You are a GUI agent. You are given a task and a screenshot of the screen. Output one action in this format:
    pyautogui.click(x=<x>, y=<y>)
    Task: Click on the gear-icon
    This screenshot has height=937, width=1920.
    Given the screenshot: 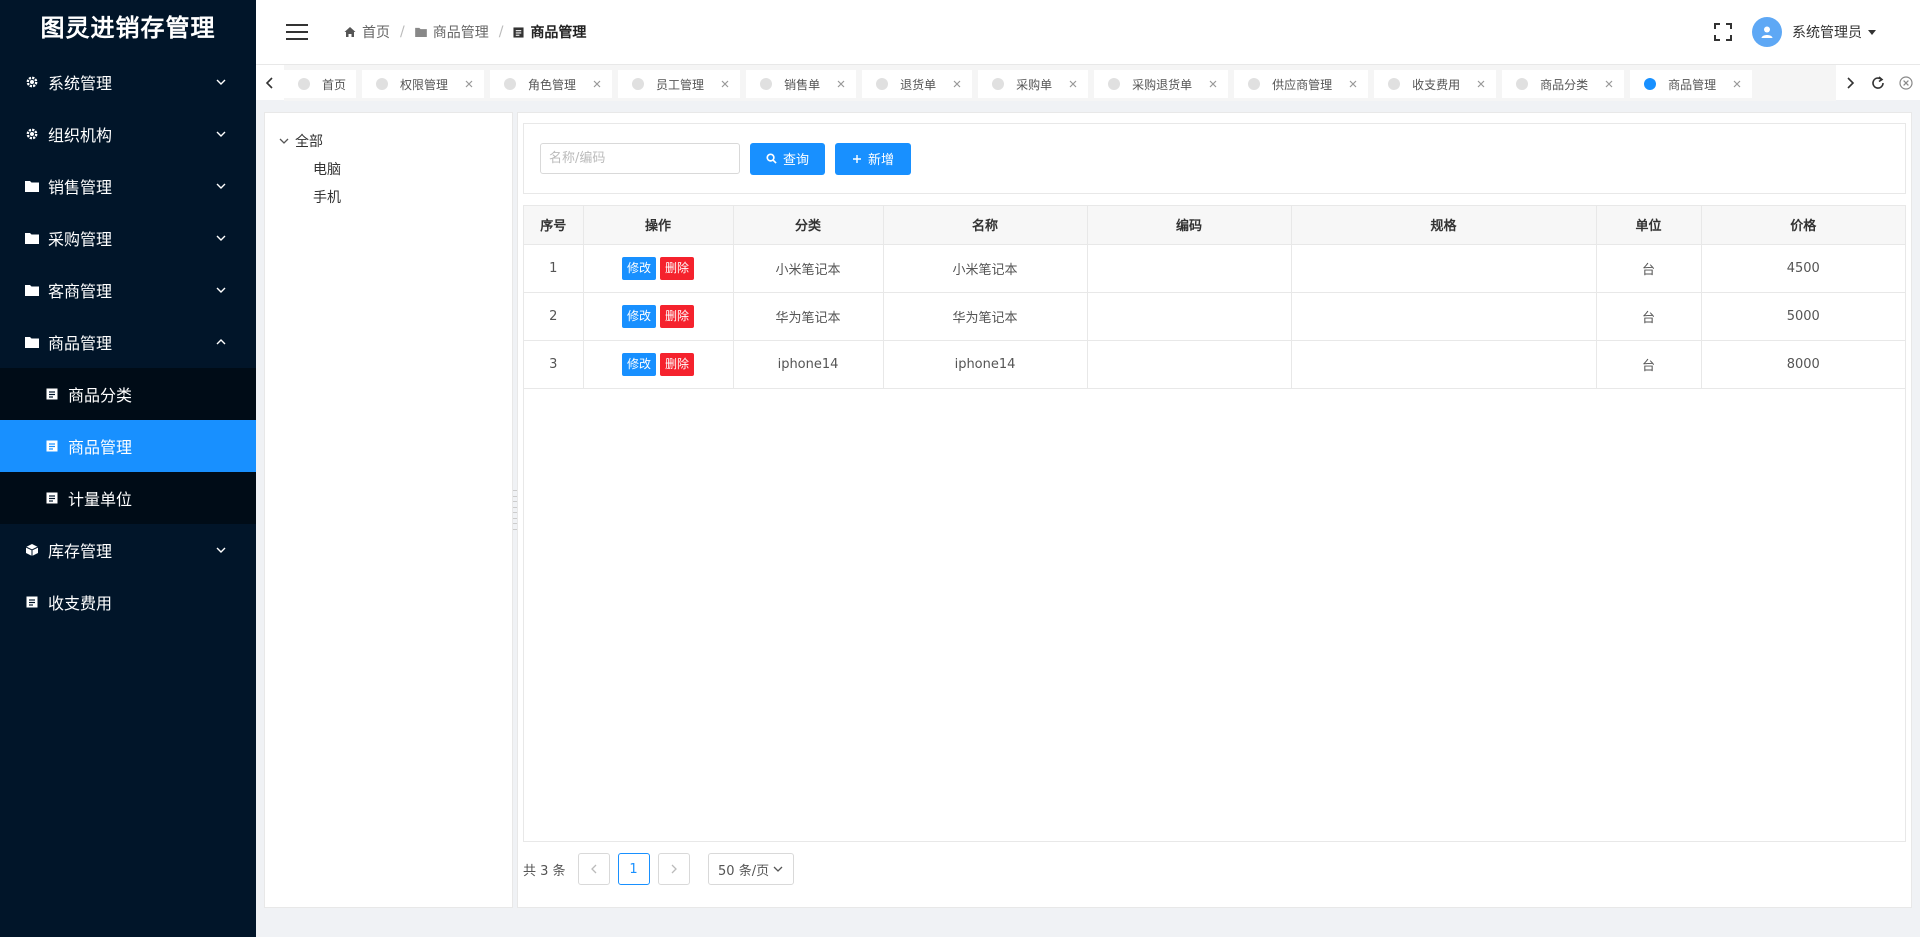 What is the action you would take?
    pyautogui.click(x=32, y=82)
    